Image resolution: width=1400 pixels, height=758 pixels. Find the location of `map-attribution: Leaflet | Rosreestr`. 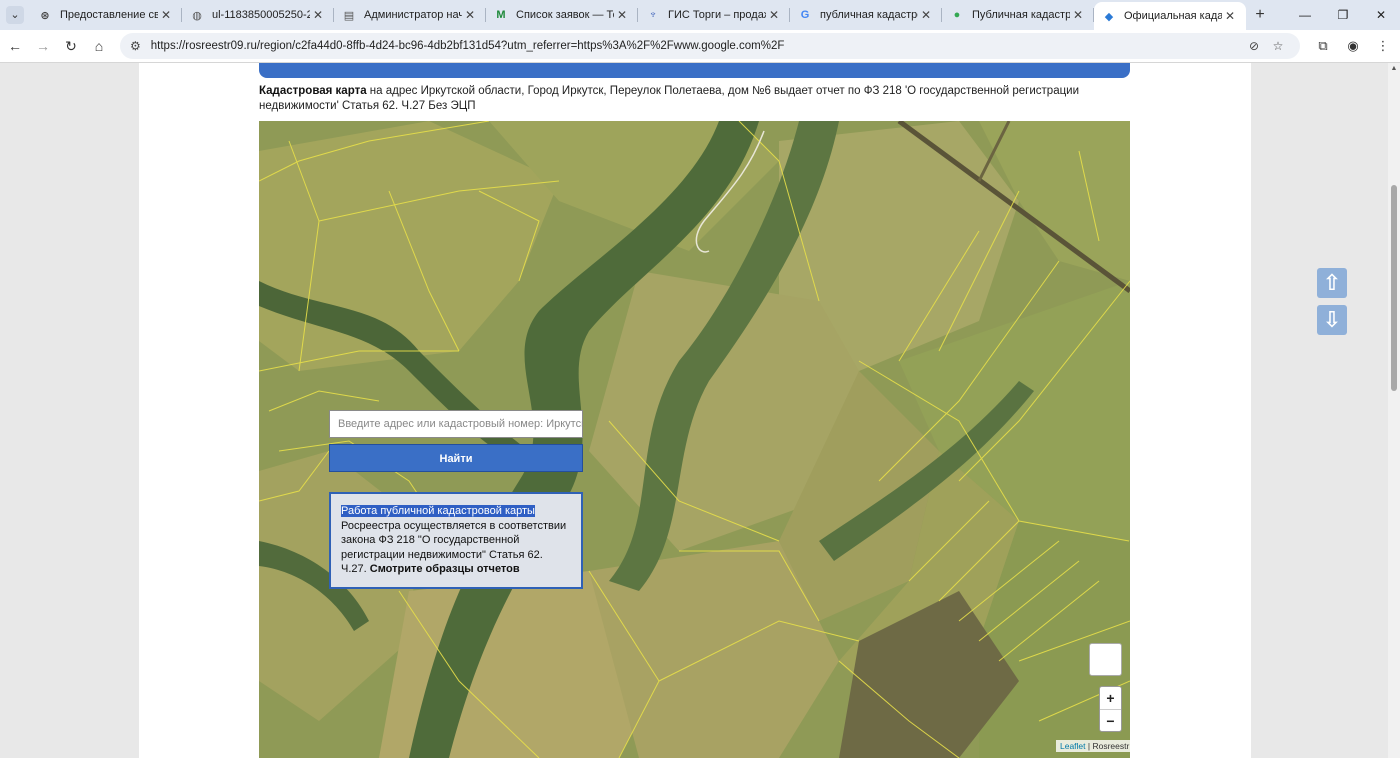

map-attribution: Leaflet | Rosreestr is located at coordinates (1093, 746).